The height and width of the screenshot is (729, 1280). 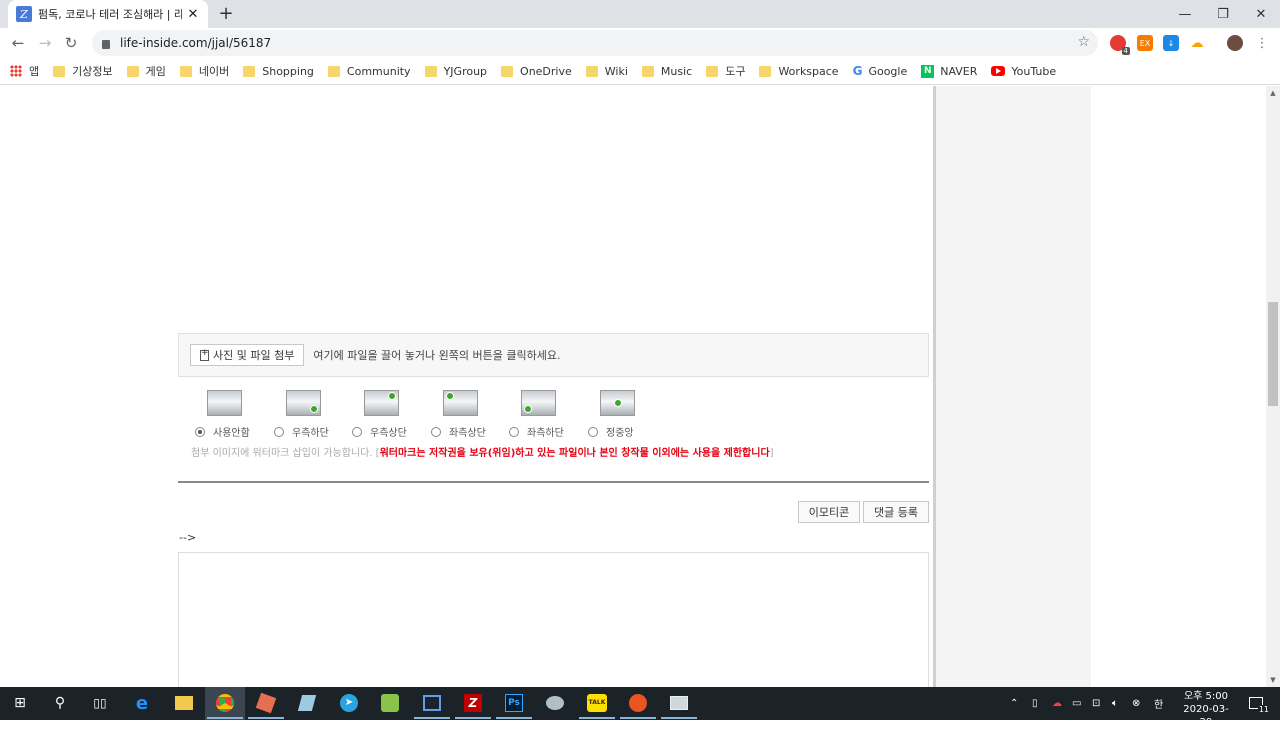 What do you see at coordinates (1273, 354) in the screenshot?
I see `scrollbar-thumb` at bounding box center [1273, 354].